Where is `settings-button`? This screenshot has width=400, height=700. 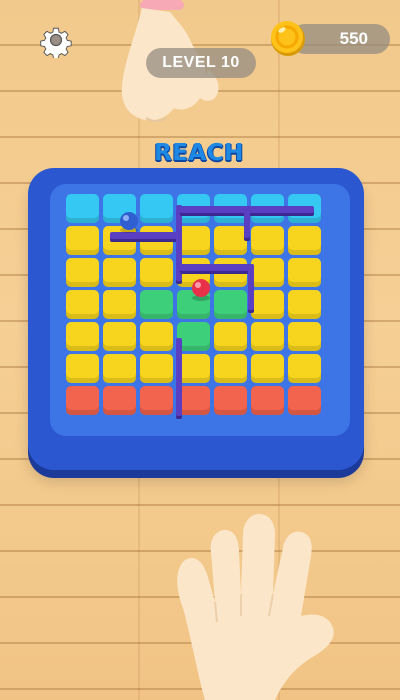
settings-button is located at coordinates (56, 40).